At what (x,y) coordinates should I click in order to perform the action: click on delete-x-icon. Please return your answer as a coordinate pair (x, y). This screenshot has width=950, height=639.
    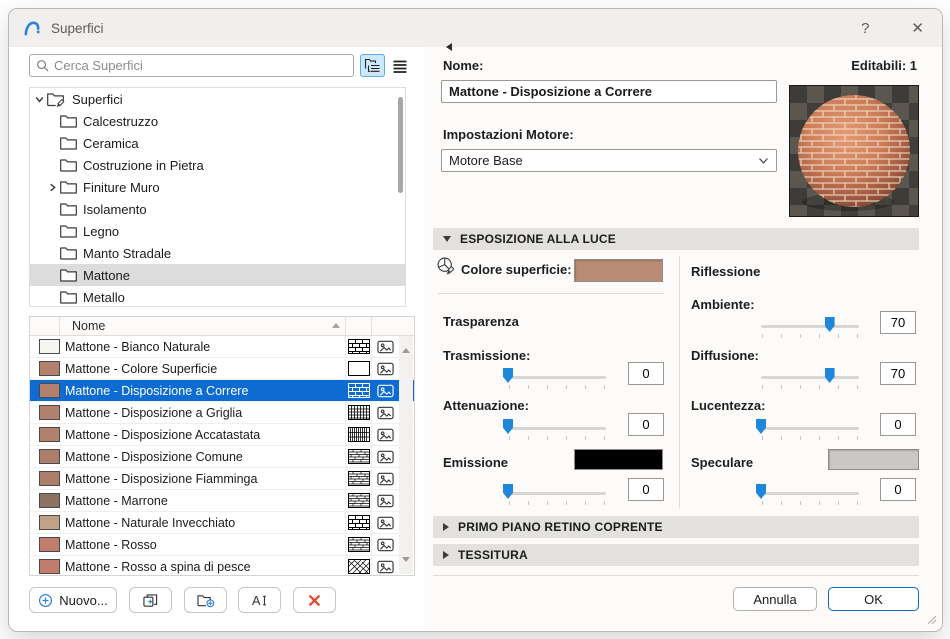
    Looking at the image, I should click on (314, 600).